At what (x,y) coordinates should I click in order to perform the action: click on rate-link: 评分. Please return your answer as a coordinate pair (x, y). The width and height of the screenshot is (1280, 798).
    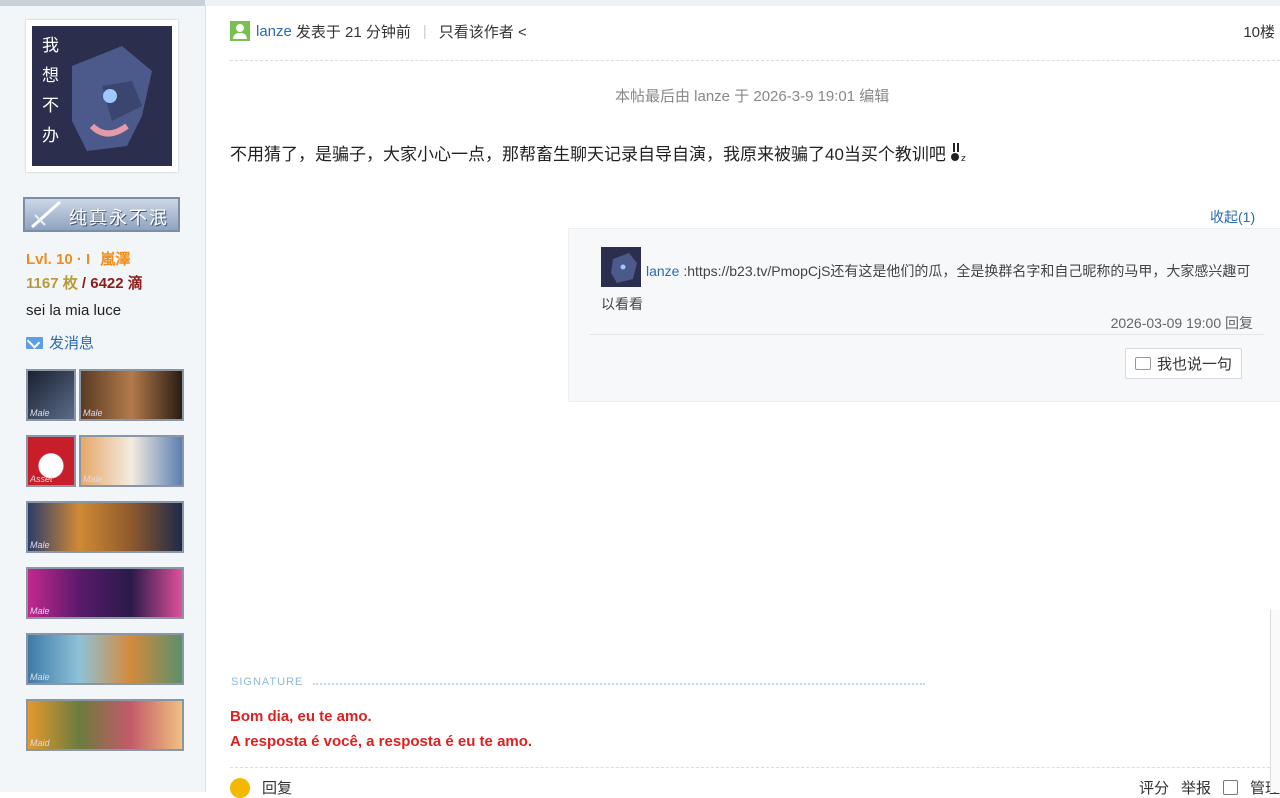
    Looking at the image, I should click on (1154, 787).